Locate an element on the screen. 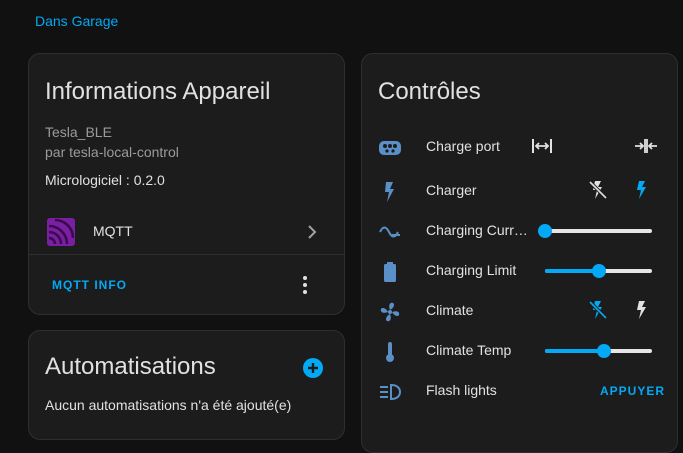 The width and height of the screenshot is (683, 453). integration-label: MQTT is located at coordinates (113, 231).